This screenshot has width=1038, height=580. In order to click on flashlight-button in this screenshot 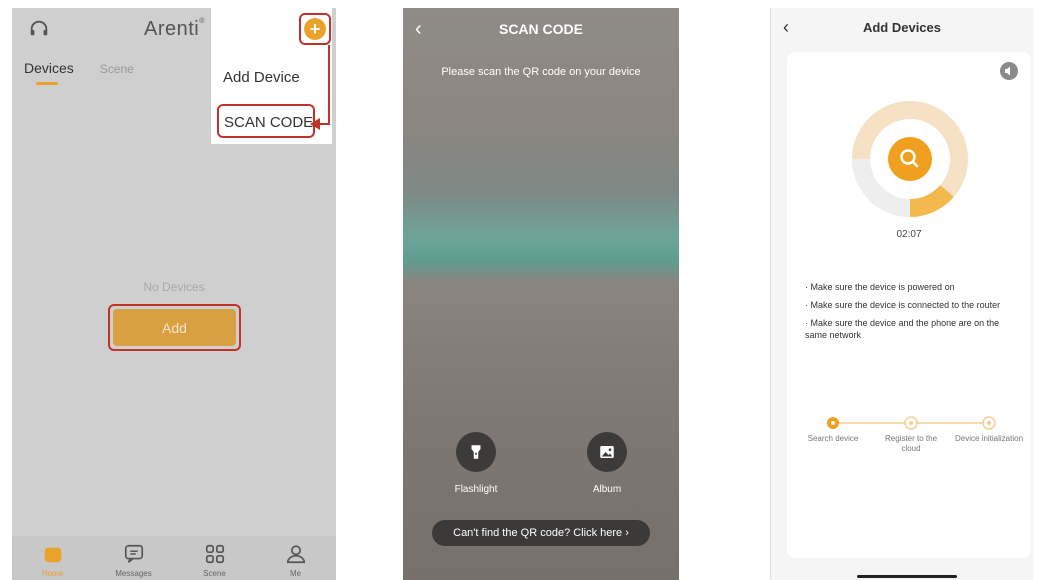, I will do `click(476, 452)`.